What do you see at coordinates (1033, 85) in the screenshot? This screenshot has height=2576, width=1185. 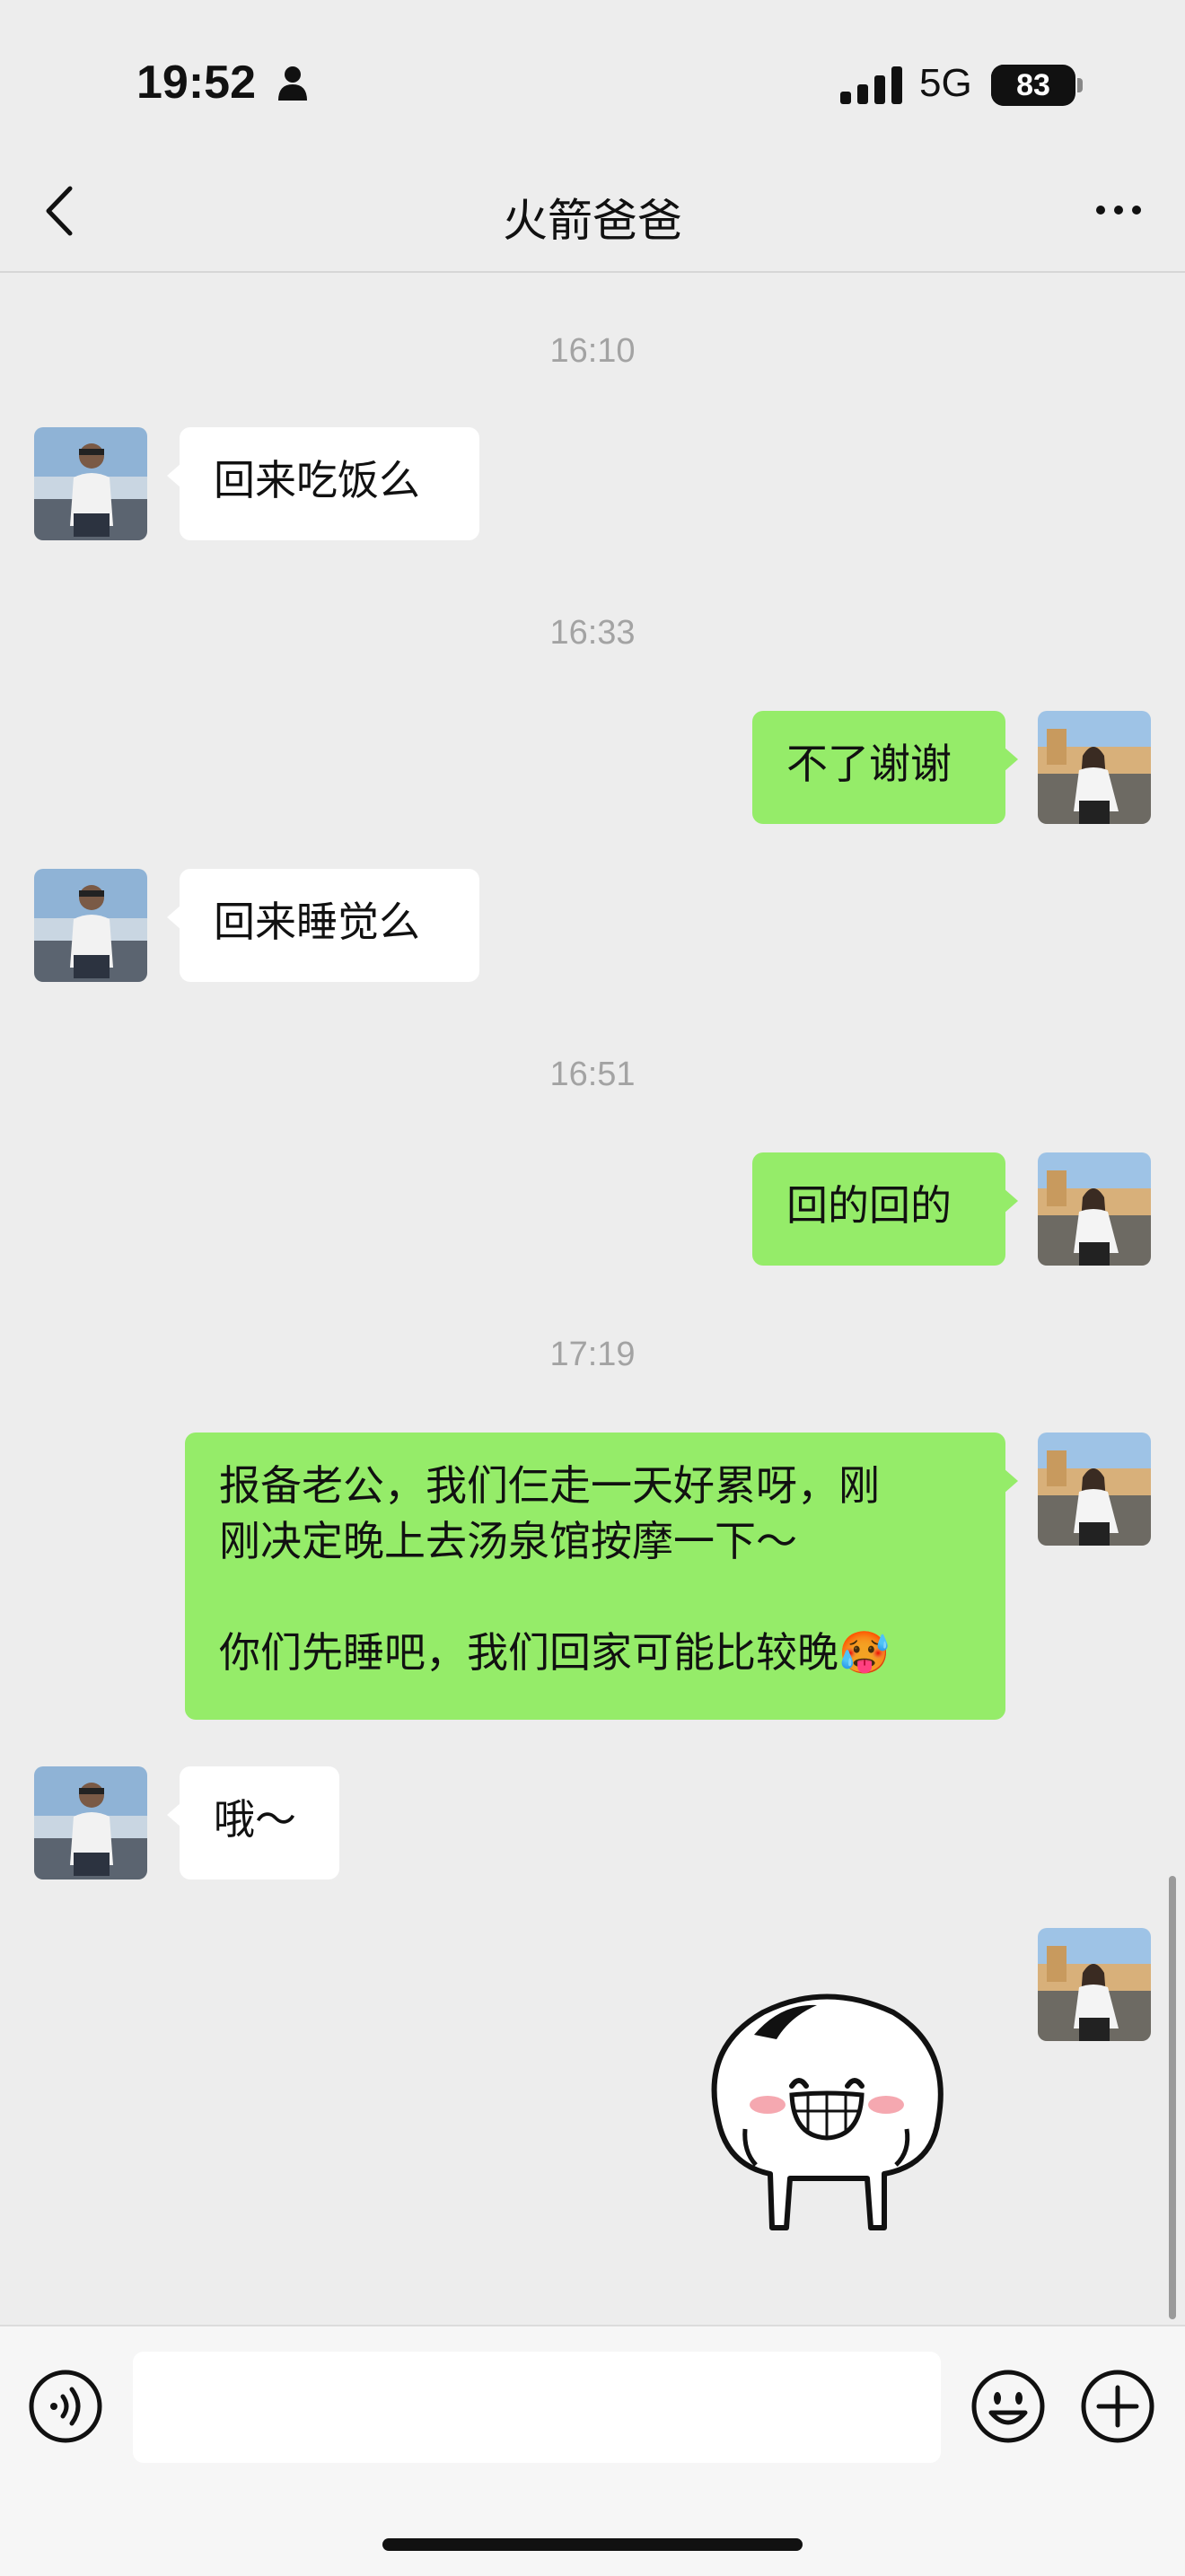 I see `battery-percent: 83` at bounding box center [1033, 85].